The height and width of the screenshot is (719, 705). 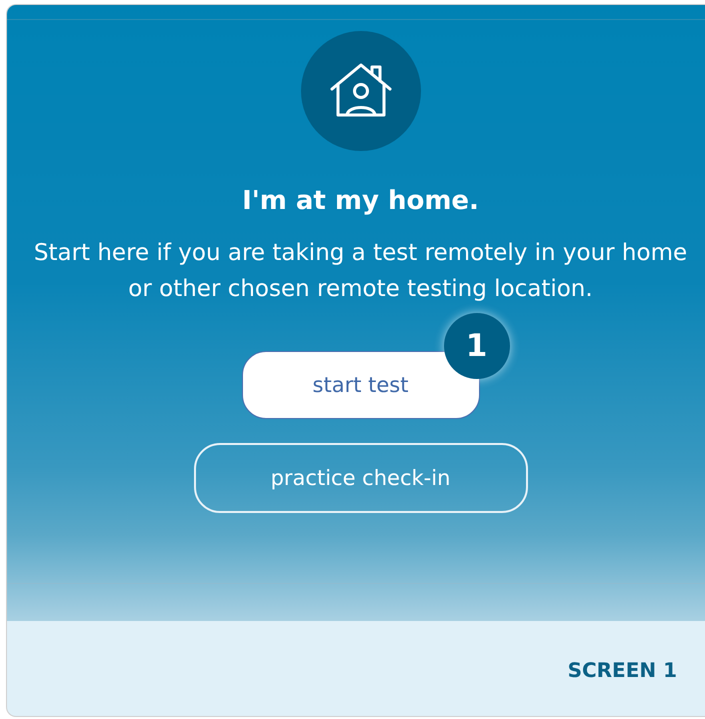 I want to click on heading: I'm at my home., so click(x=360, y=201).